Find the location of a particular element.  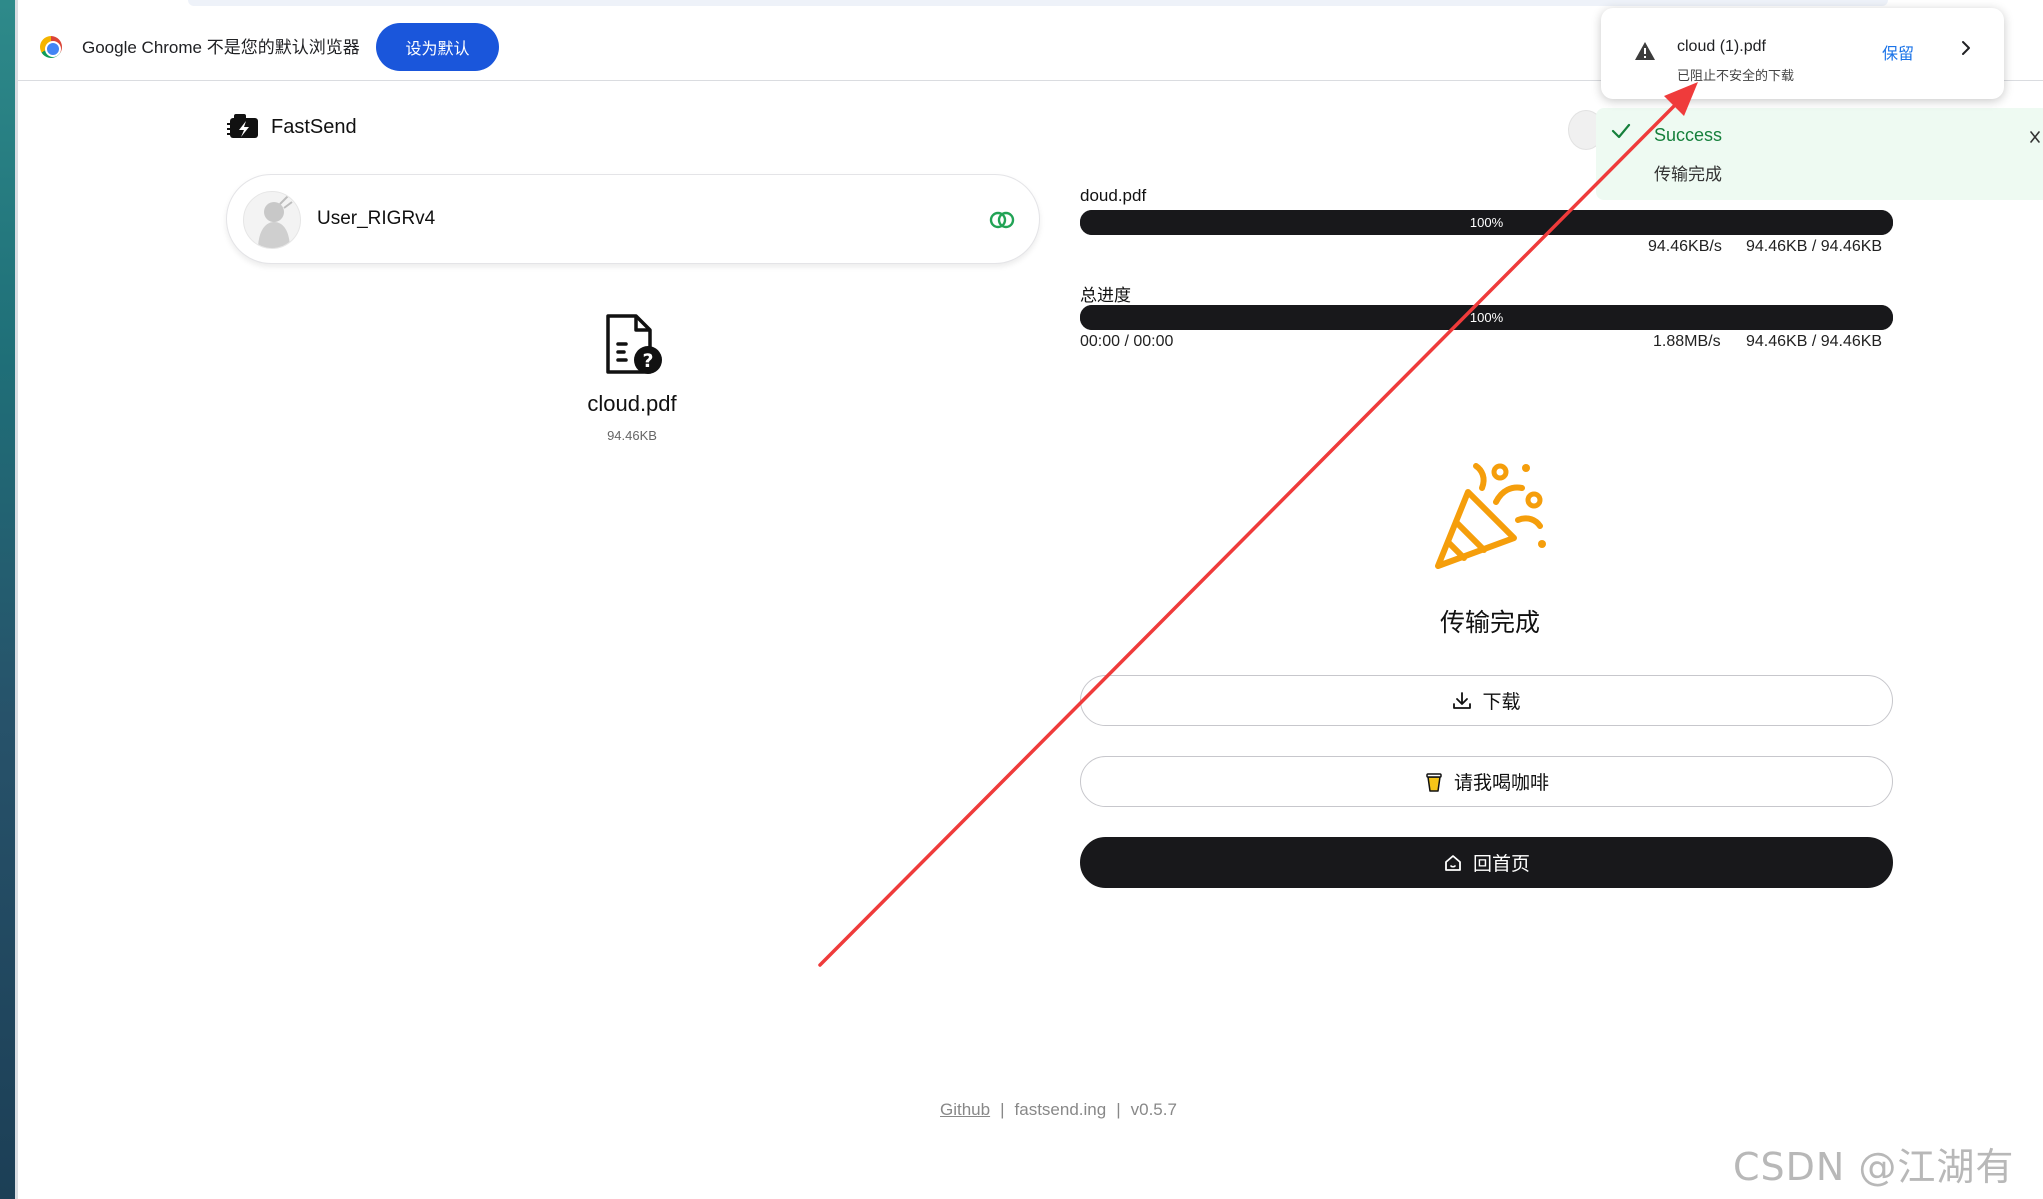

fastsend-logo-icon is located at coordinates (242, 126).